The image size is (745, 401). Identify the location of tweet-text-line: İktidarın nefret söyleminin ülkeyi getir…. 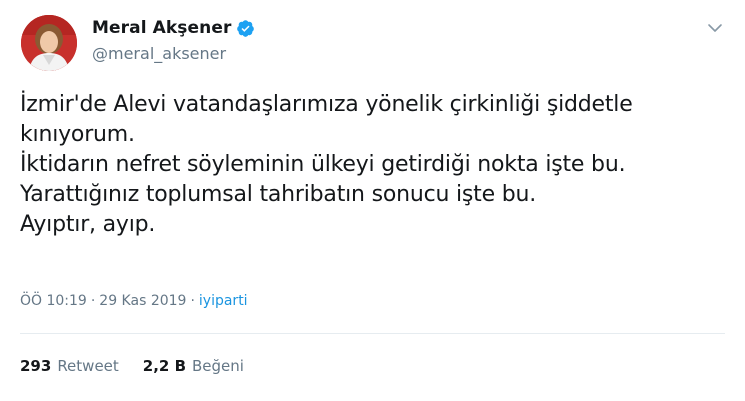
(323, 164).